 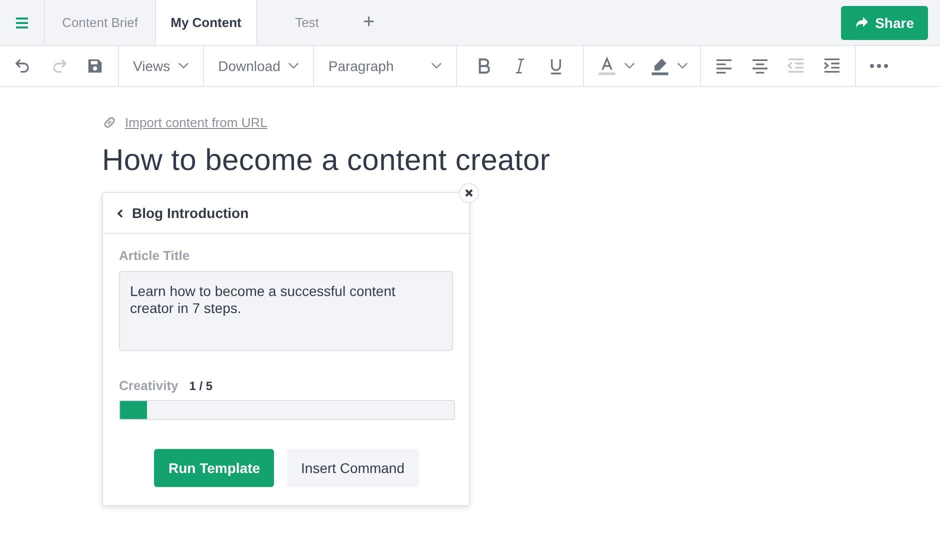 I want to click on slider-reading: 1 / 5, so click(x=201, y=386).